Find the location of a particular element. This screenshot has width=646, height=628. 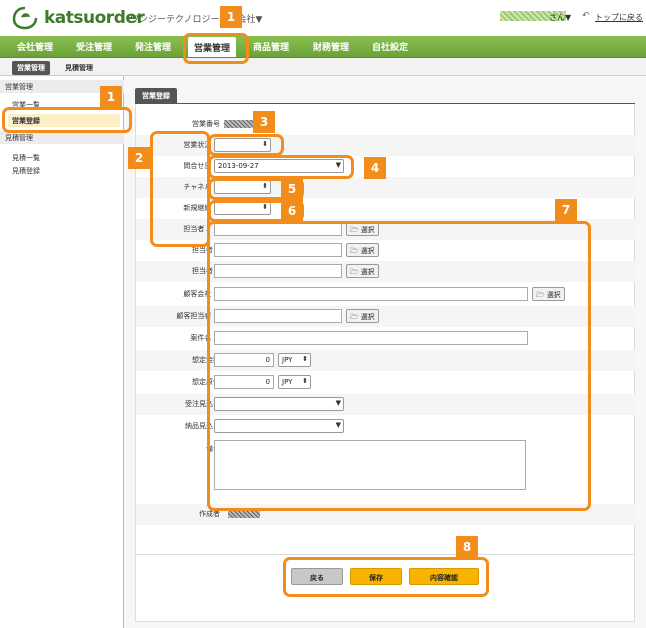

callout-number: 2 is located at coordinates (139, 158).